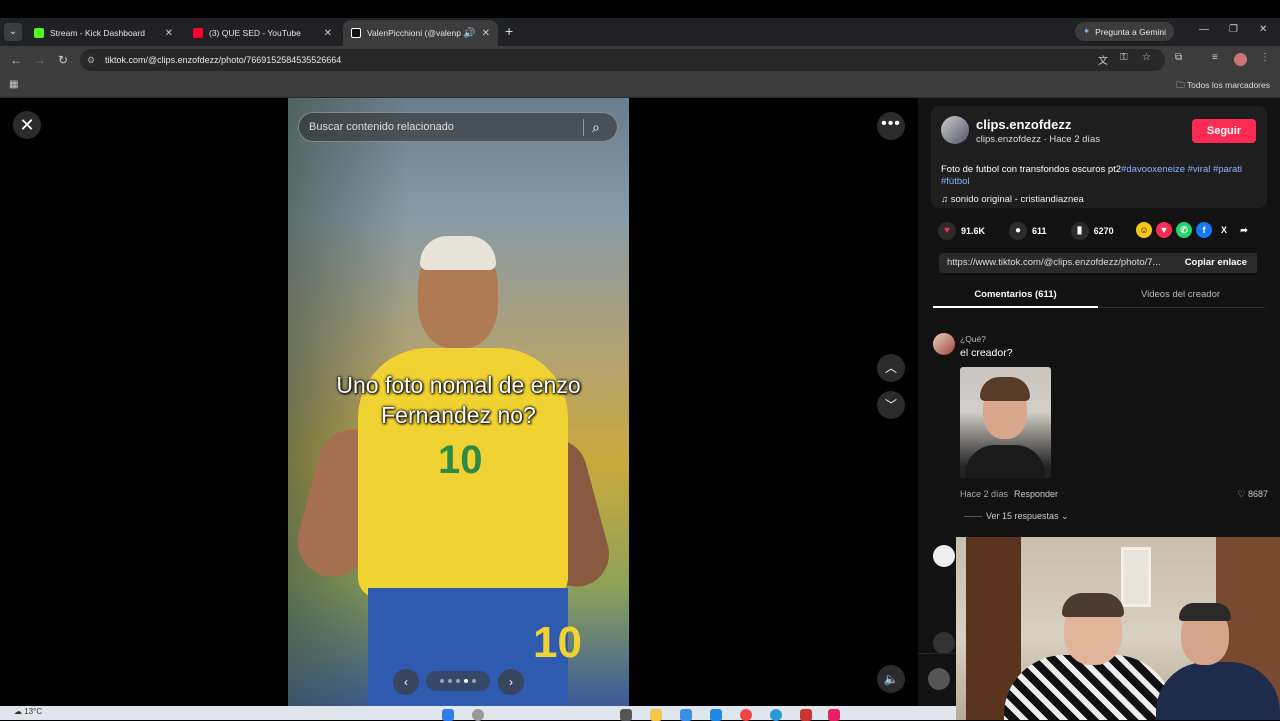 The image size is (1280, 721). I want to click on translate-icon: 文, so click(1103, 59).